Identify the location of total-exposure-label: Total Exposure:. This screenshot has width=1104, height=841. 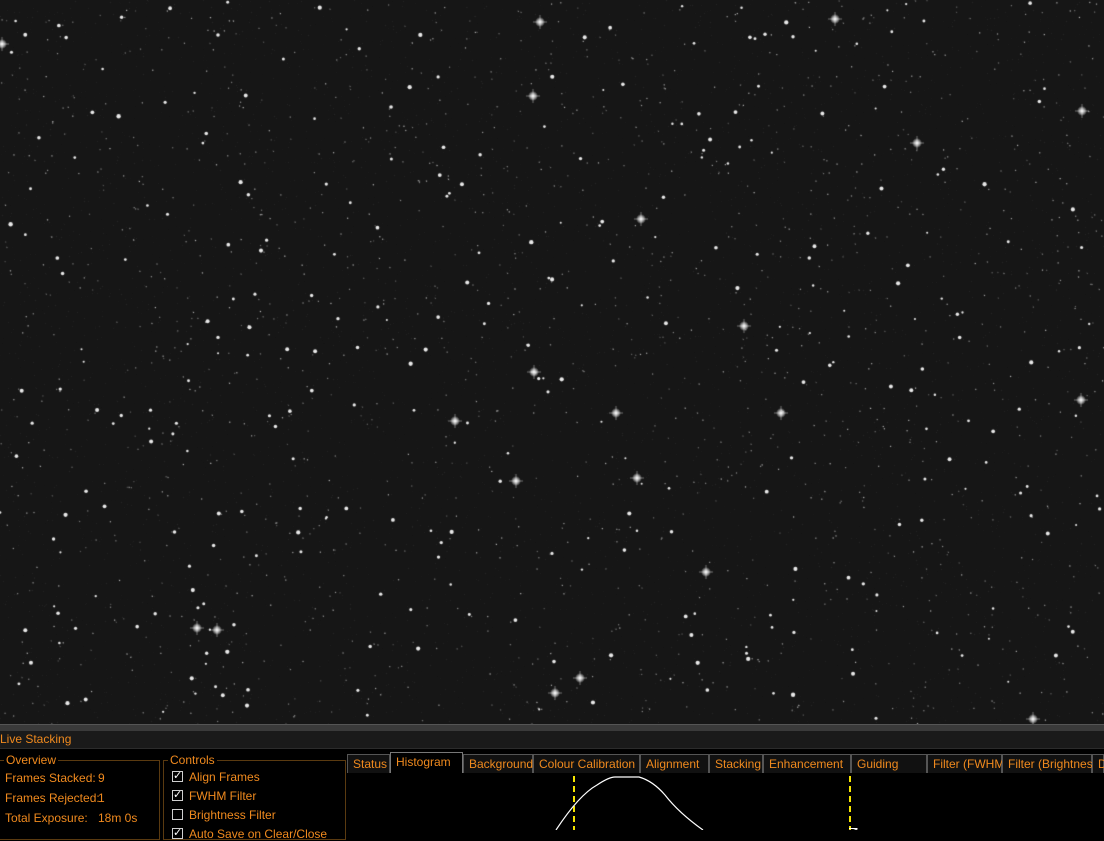
(46, 818).